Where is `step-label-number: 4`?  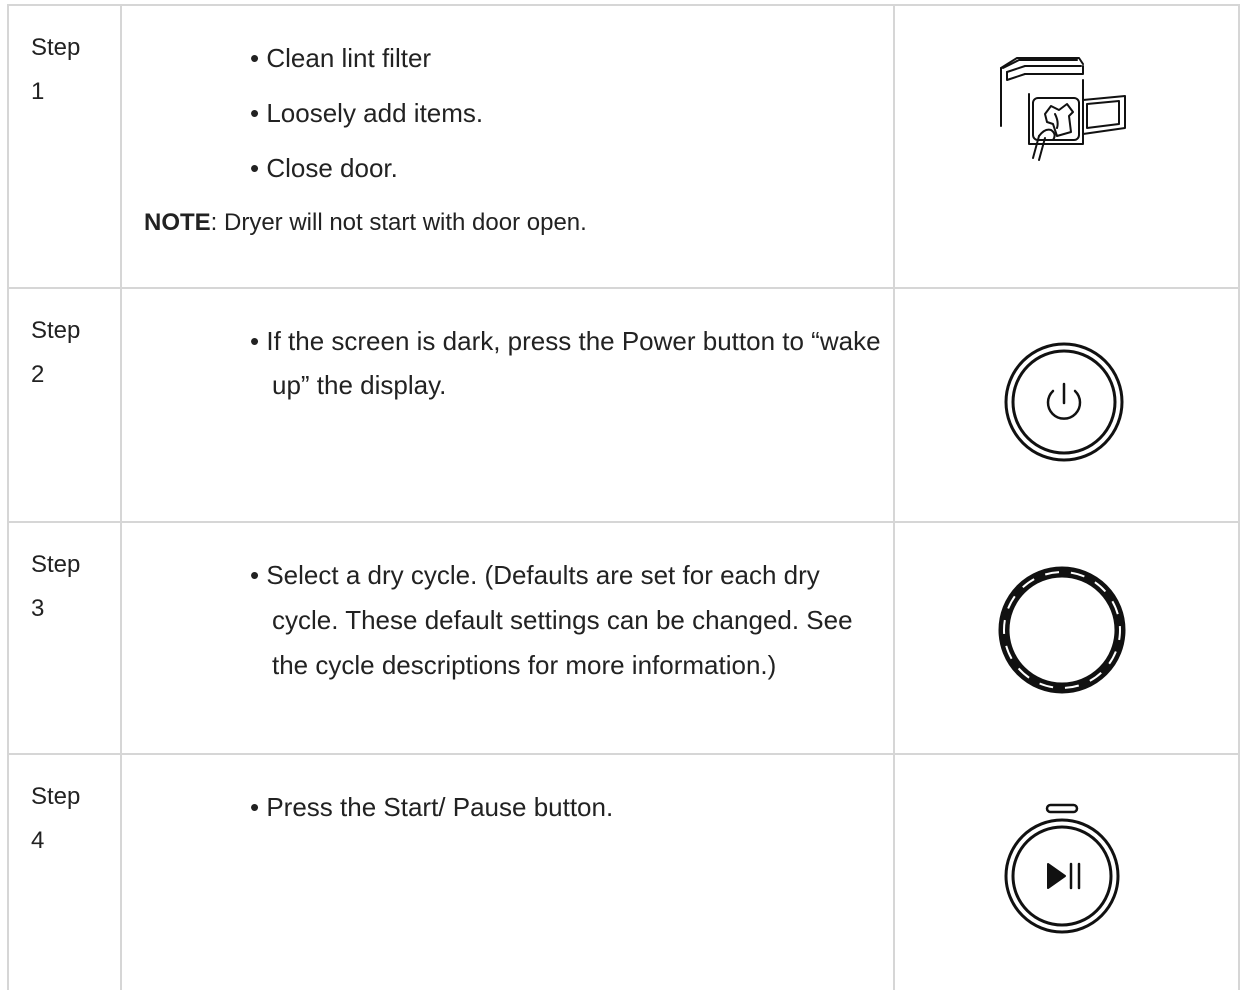
step-label-number: 4 is located at coordinates (38, 840).